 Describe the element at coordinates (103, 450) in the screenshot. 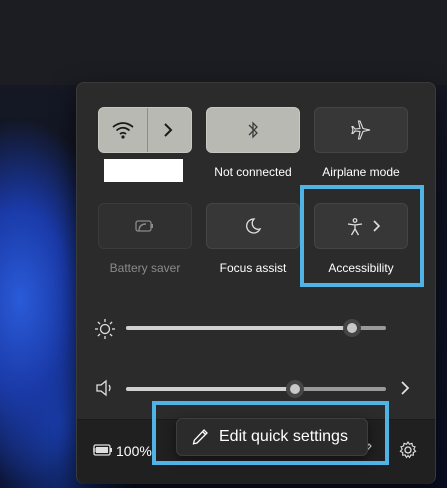

I see `battery-charging-icon` at that location.